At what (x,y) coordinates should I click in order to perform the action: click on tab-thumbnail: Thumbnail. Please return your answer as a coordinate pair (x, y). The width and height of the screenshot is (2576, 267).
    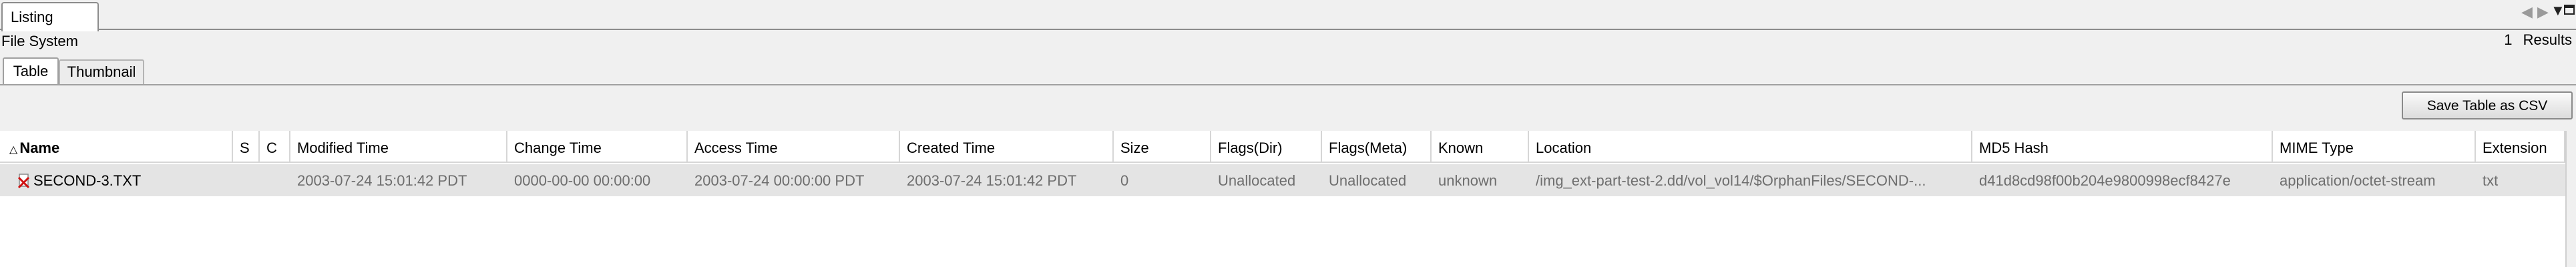
    Looking at the image, I should click on (101, 71).